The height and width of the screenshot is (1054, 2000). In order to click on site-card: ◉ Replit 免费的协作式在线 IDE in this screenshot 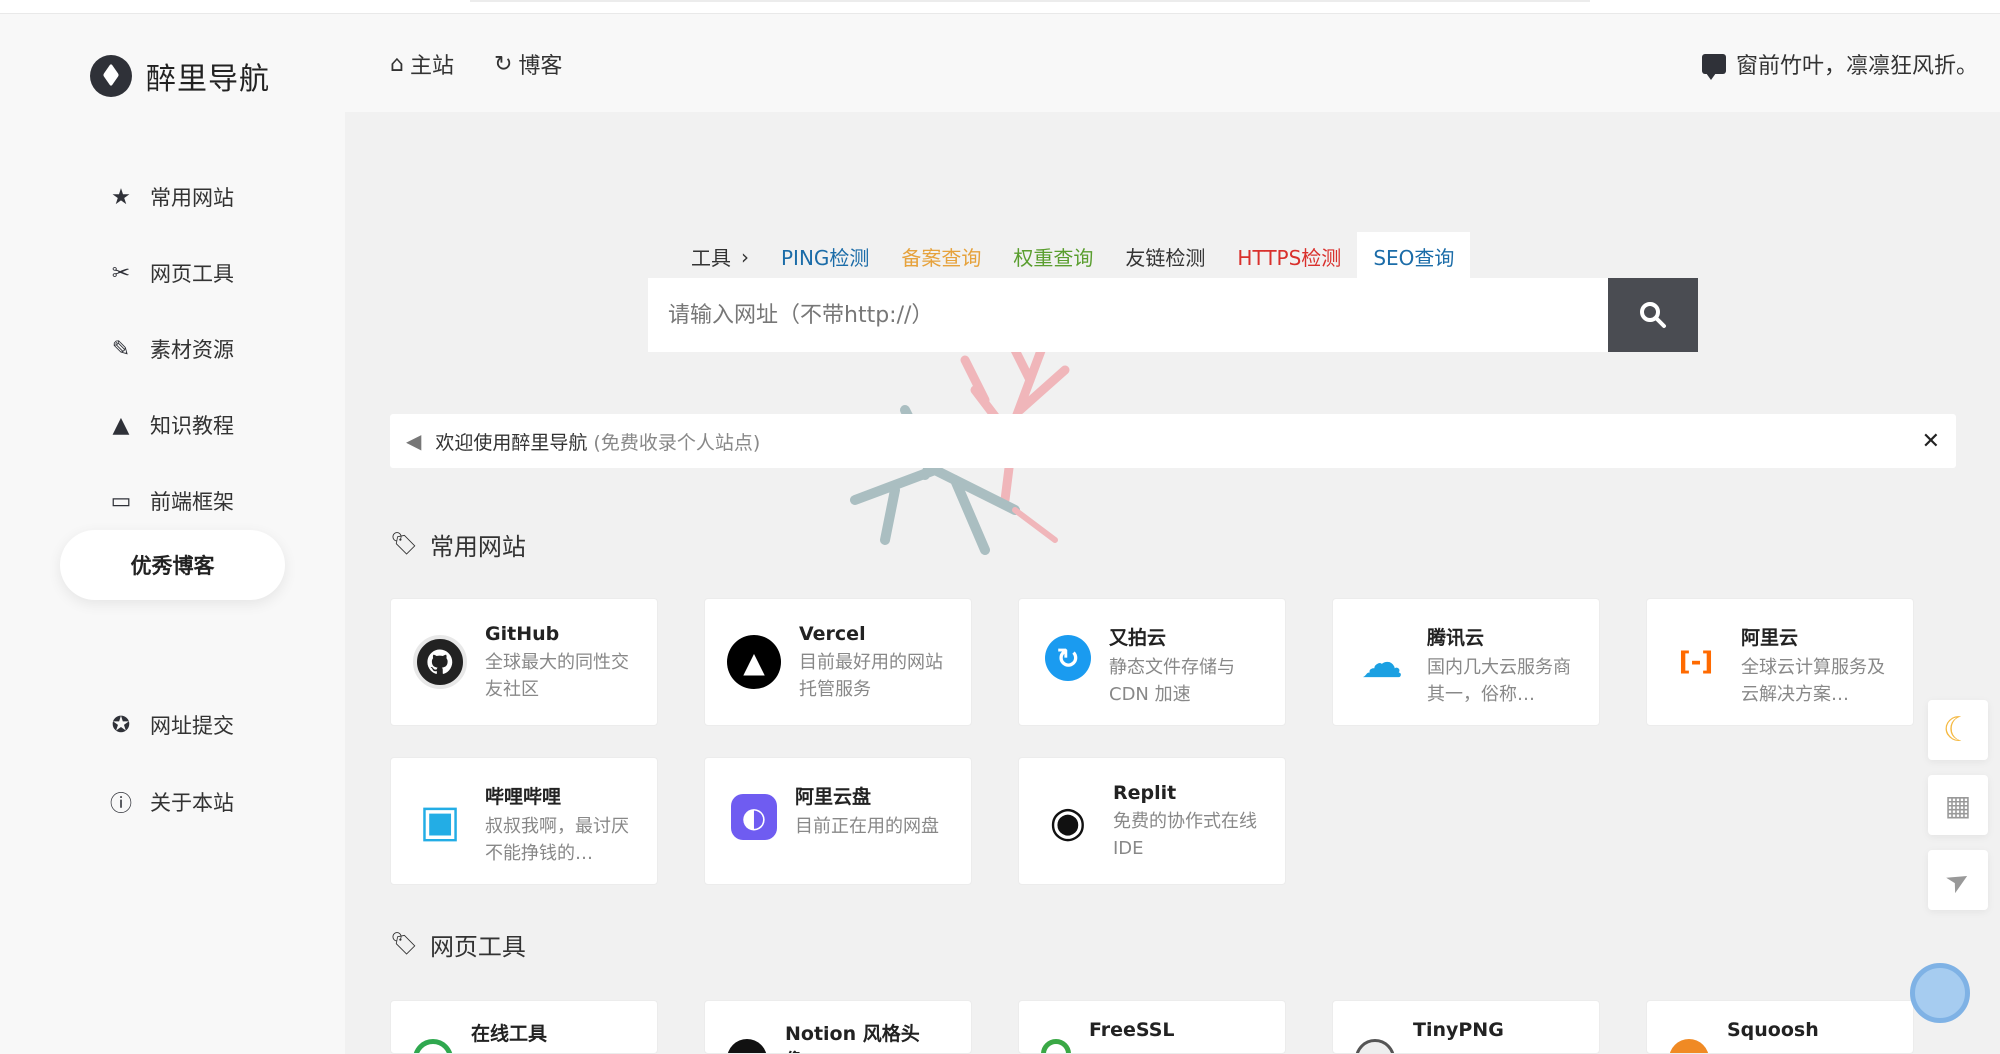, I will do `click(1152, 821)`.